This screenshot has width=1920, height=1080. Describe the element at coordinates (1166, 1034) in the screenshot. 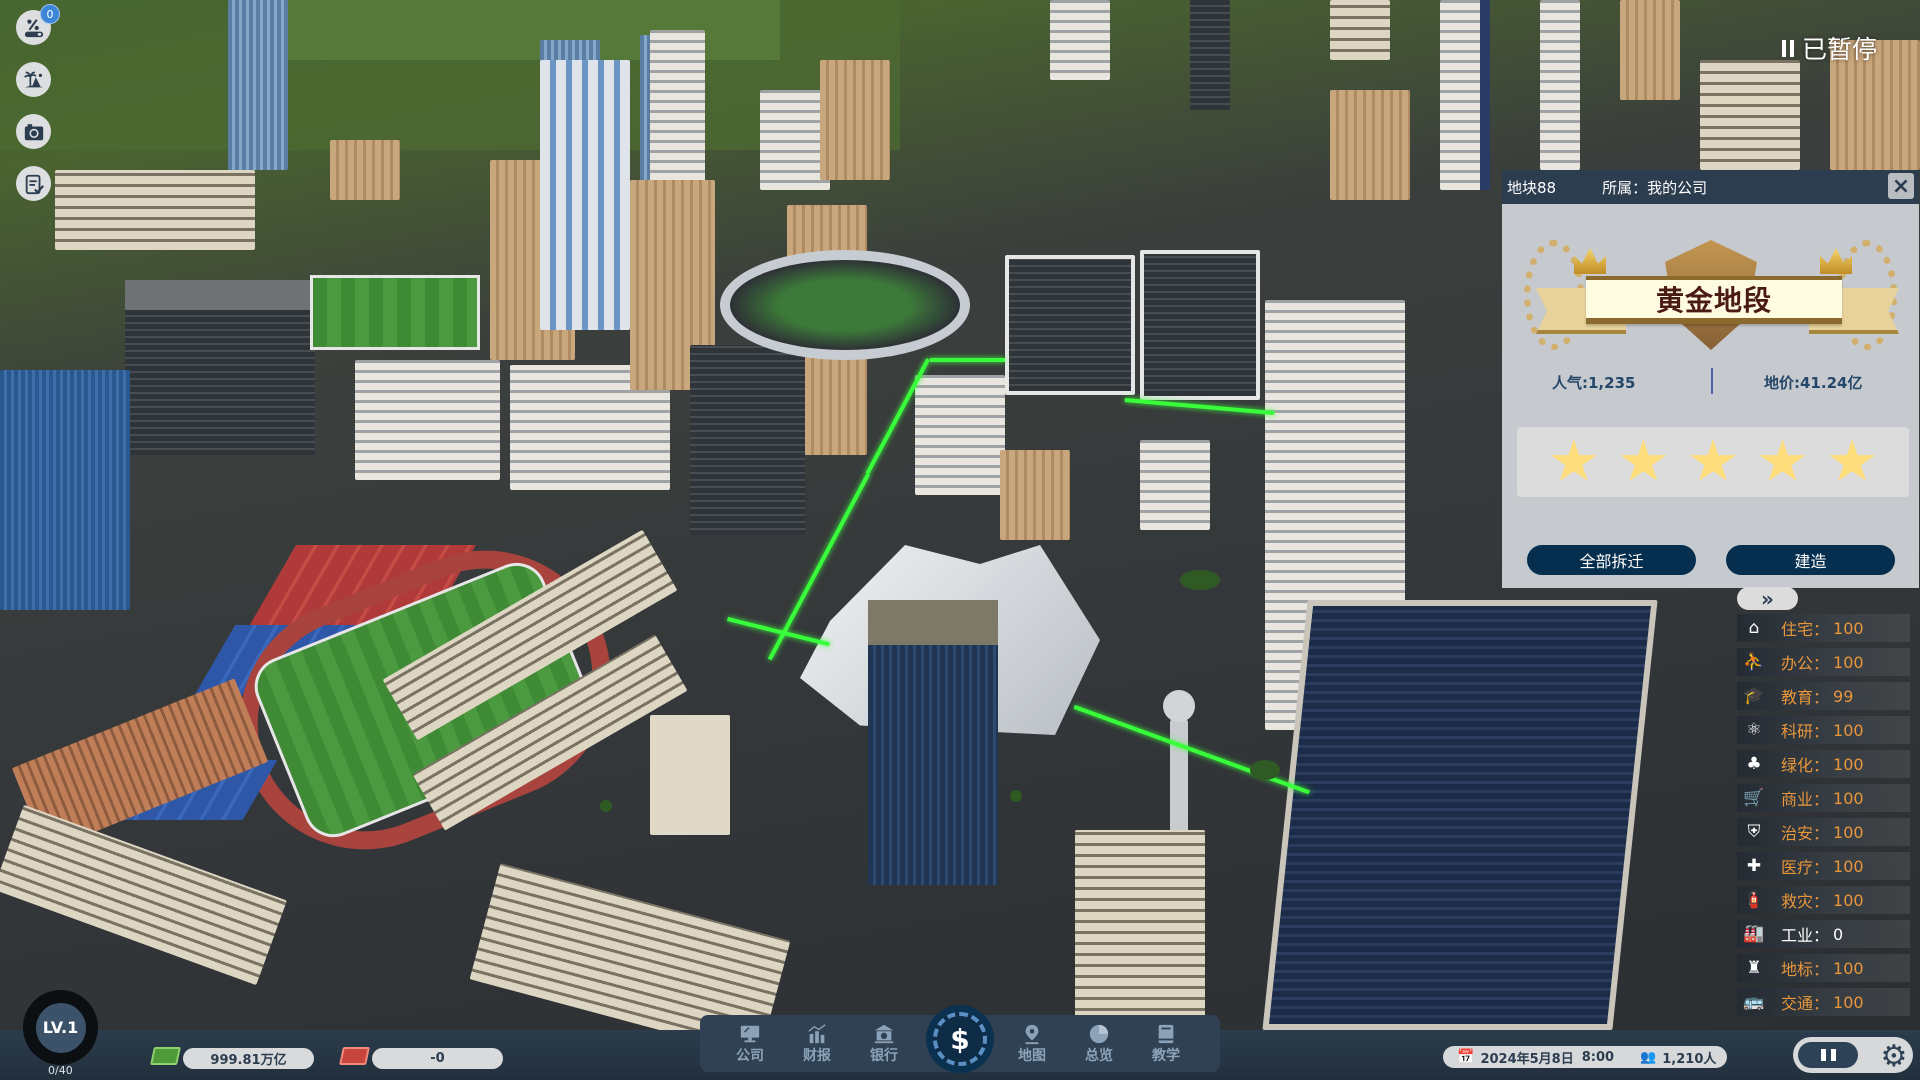

I see `book-icon` at that location.